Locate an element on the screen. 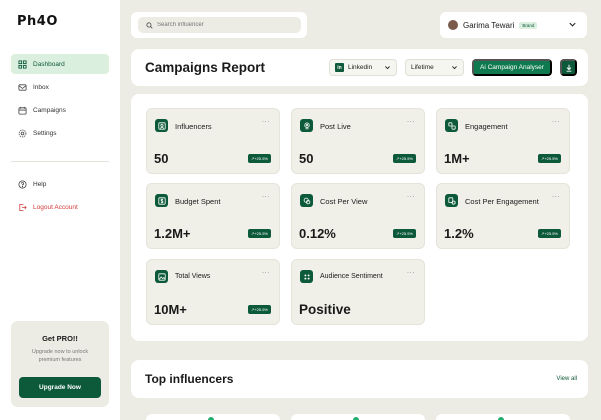 Image resolution: width=601 pixels, height=420 pixels. stat-value: 1.2M+ is located at coordinates (172, 233).